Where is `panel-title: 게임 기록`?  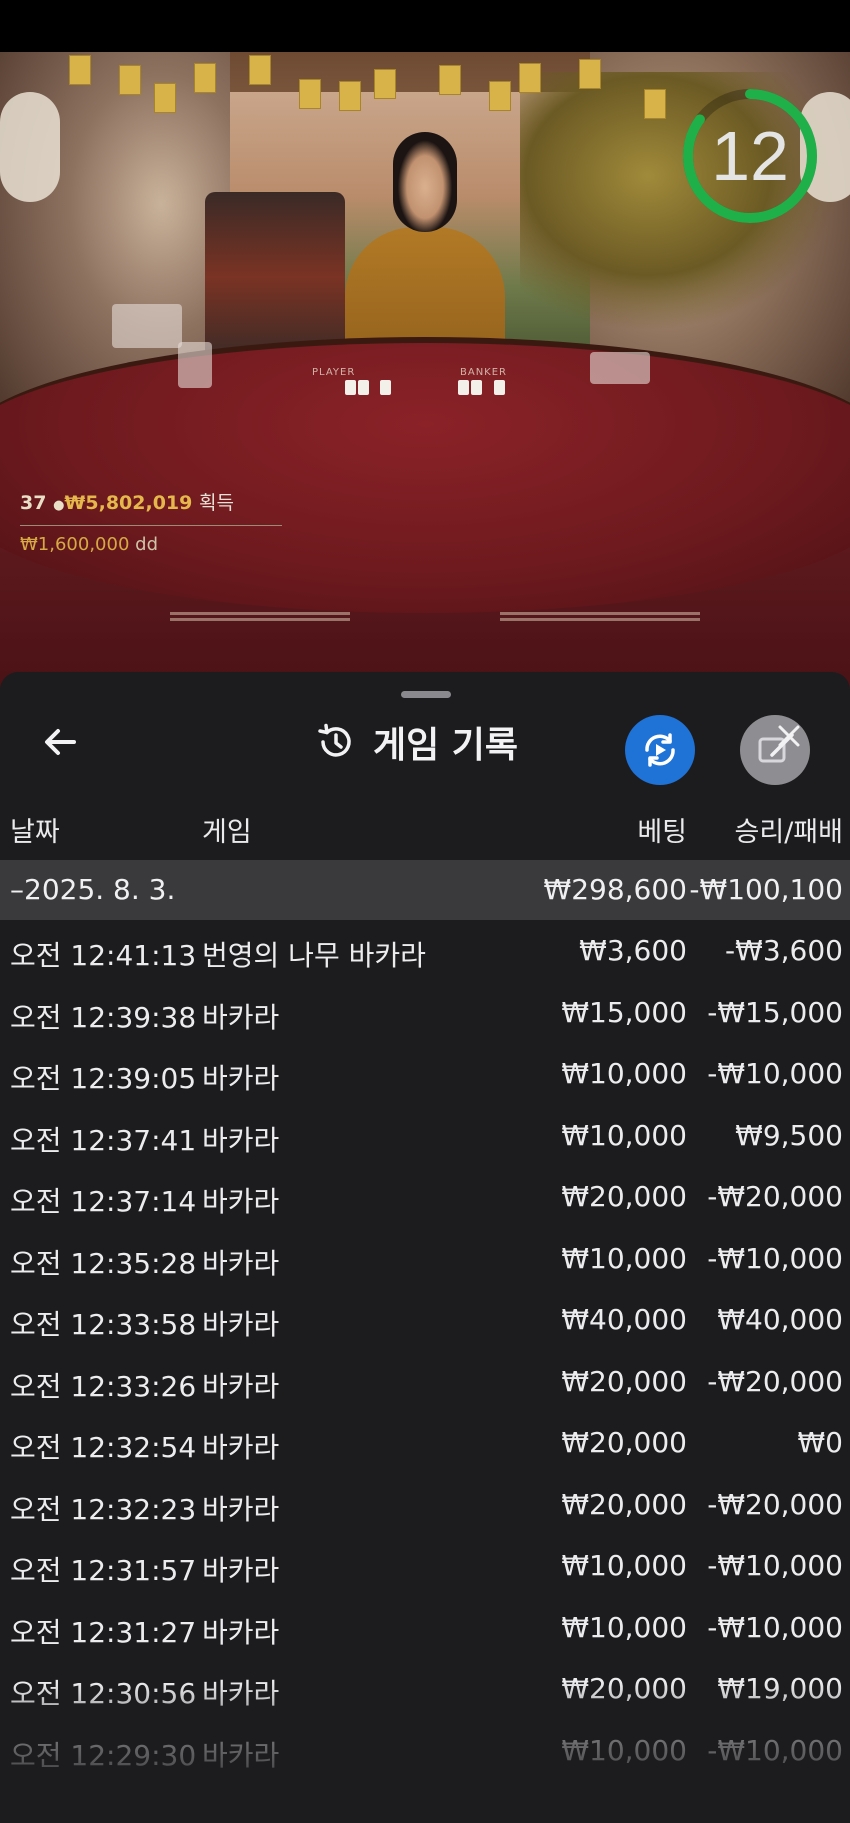
panel-title: 게임 기록 is located at coordinates (446, 745).